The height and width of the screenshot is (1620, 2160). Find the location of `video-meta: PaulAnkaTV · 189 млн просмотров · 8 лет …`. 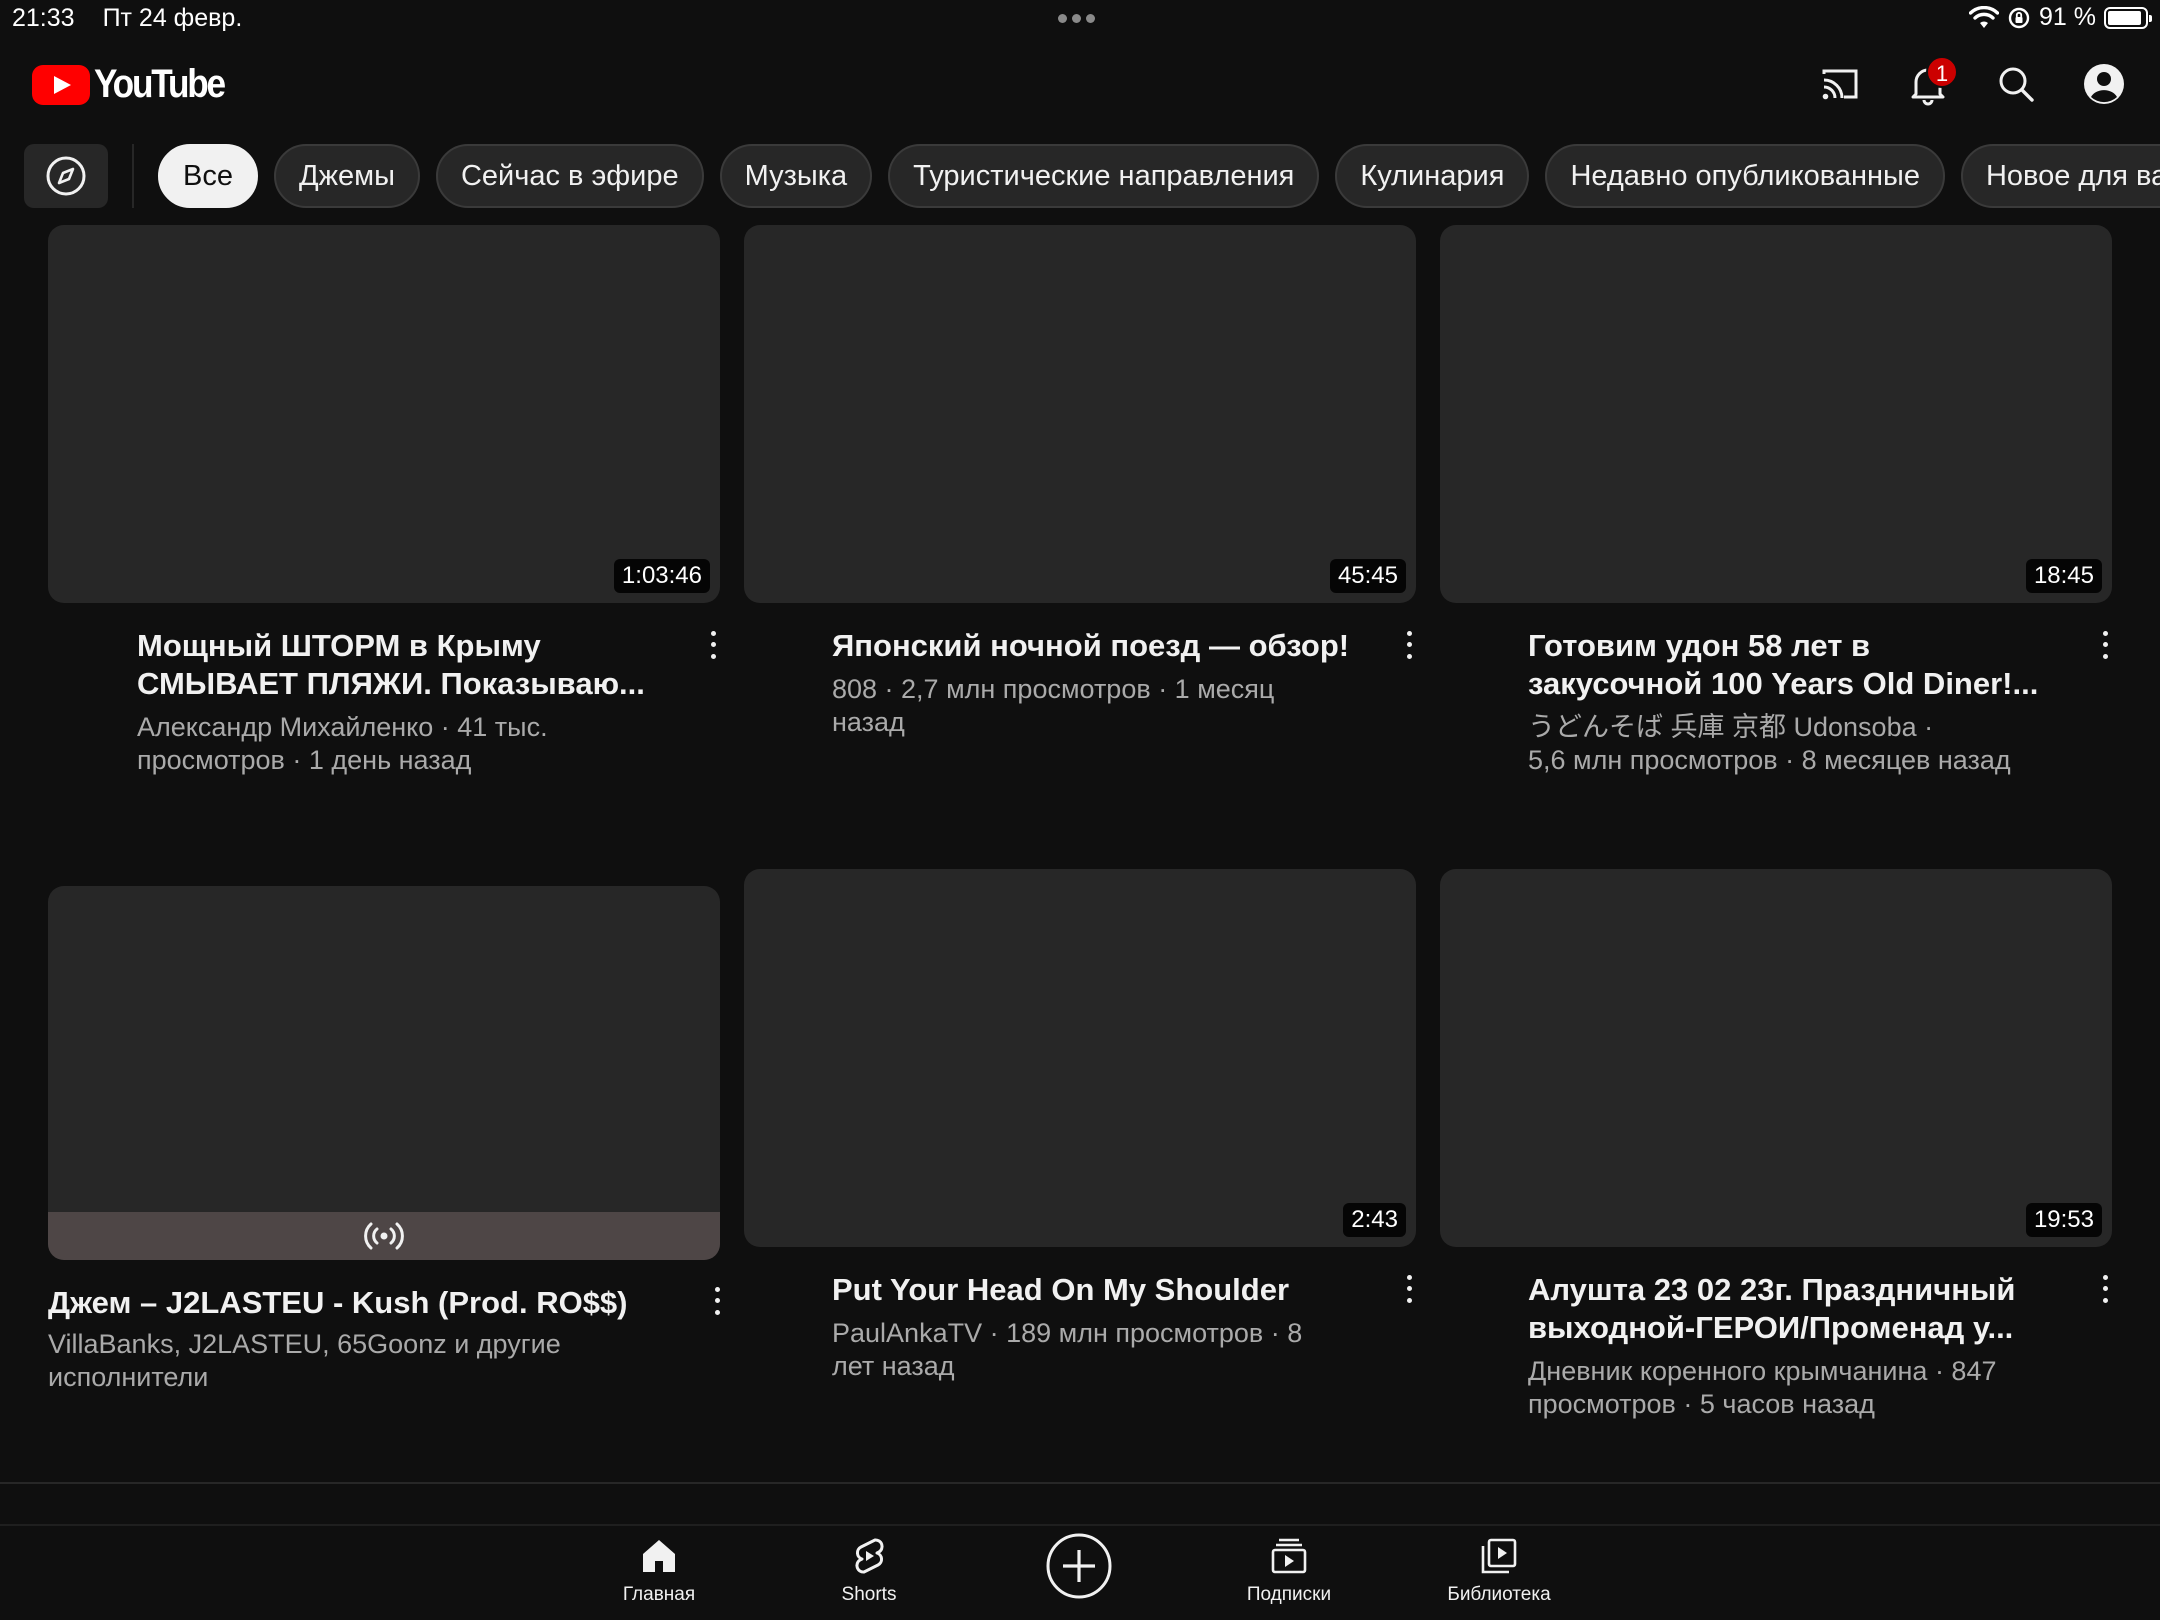

video-meta: PaulAnkaTV · 189 млн просмотров · 8 лет … is located at coordinates (1112, 1350).